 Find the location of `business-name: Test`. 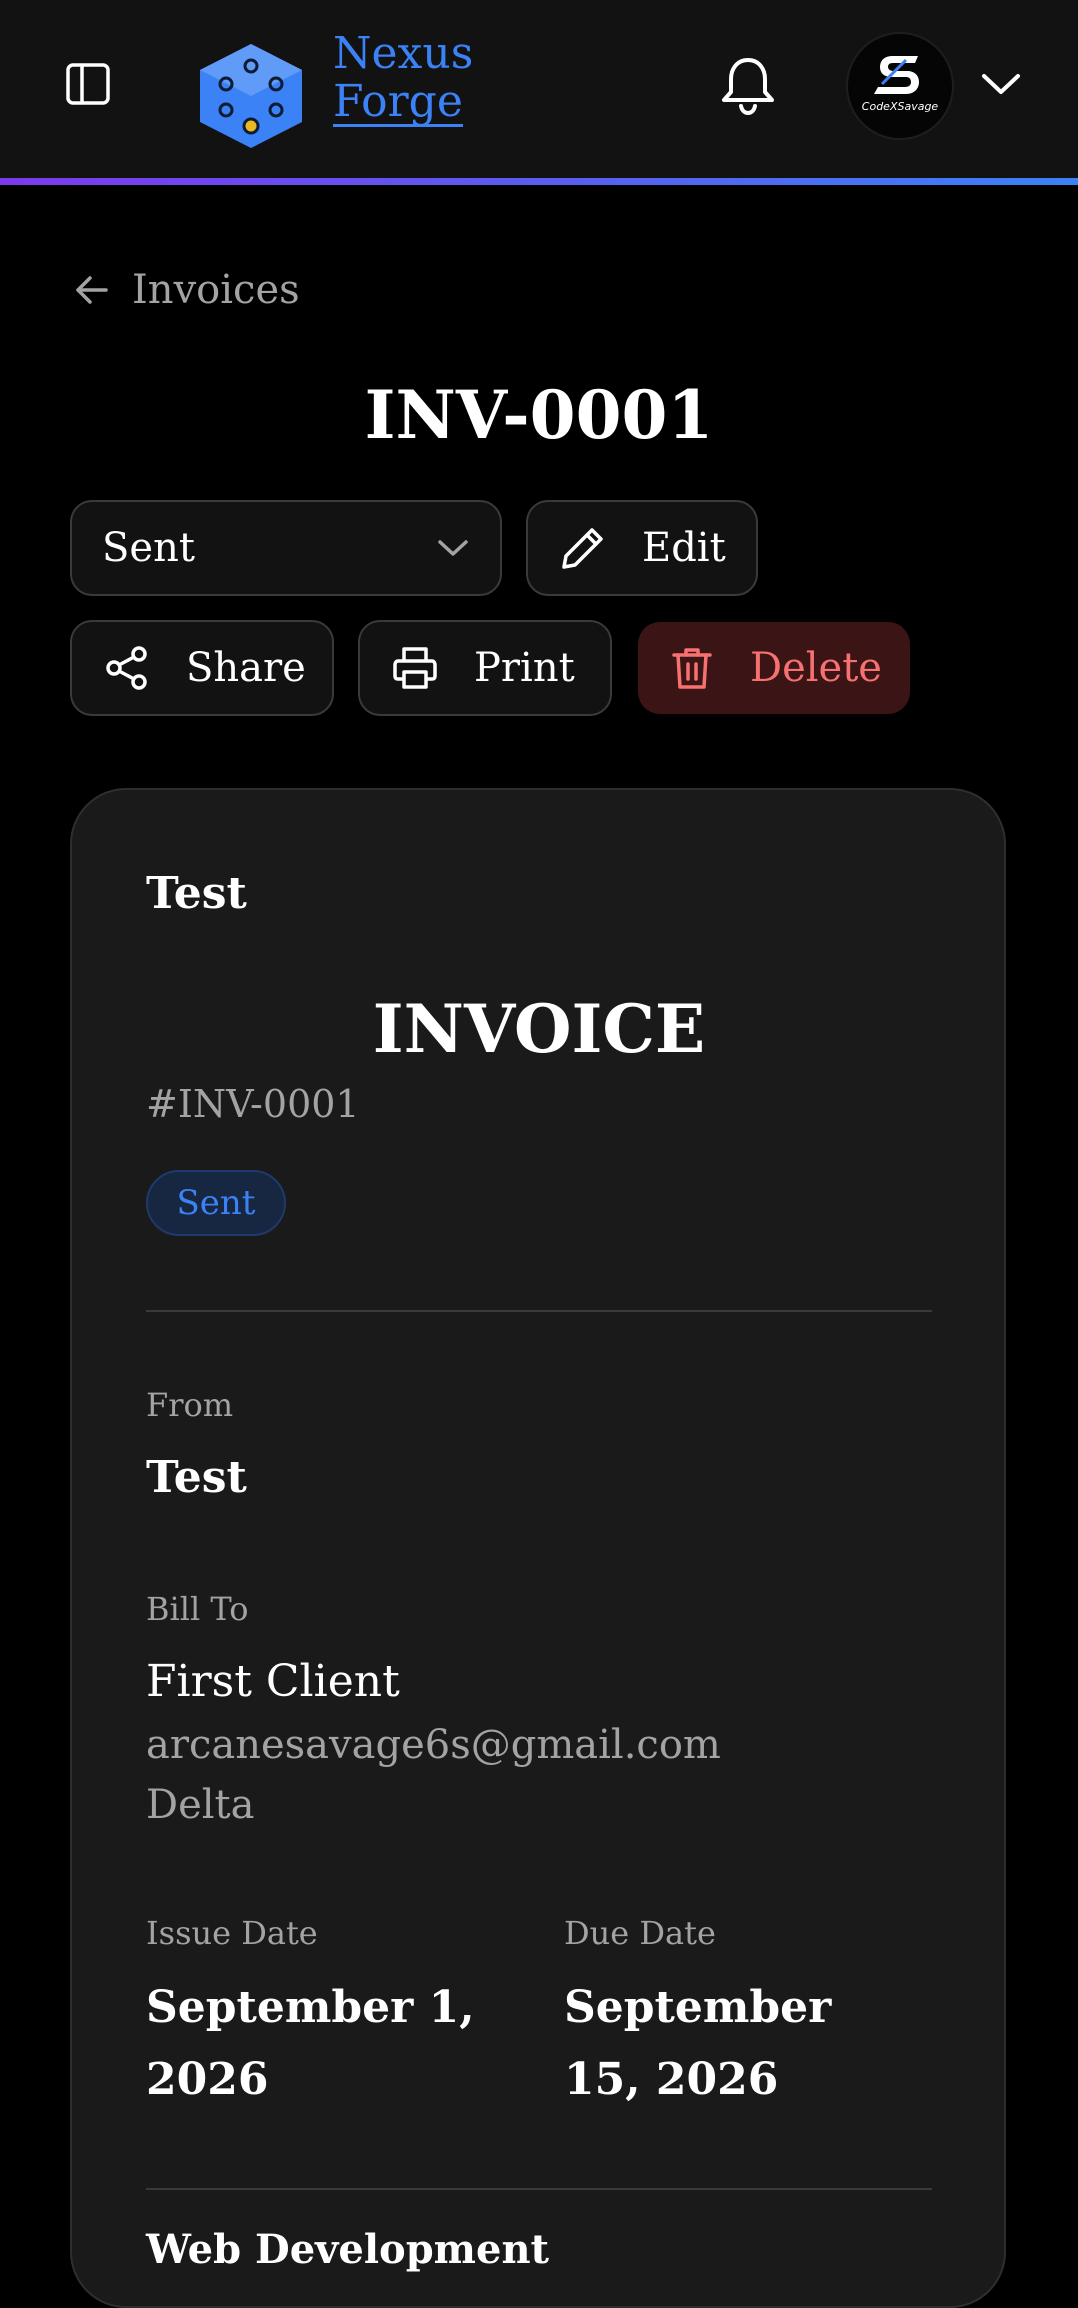

business-name: Test is located at coordinates (196, 893).